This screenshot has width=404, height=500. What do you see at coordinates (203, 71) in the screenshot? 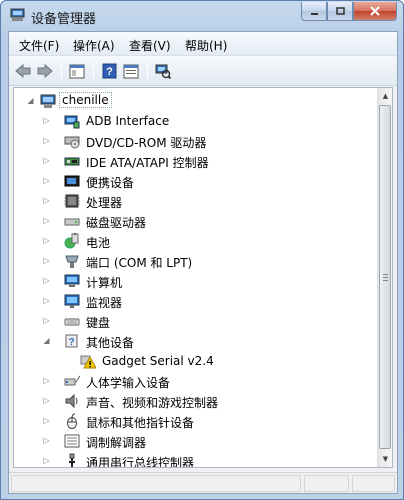
I see `toolbar: ?` at bounding box center [203, 71].